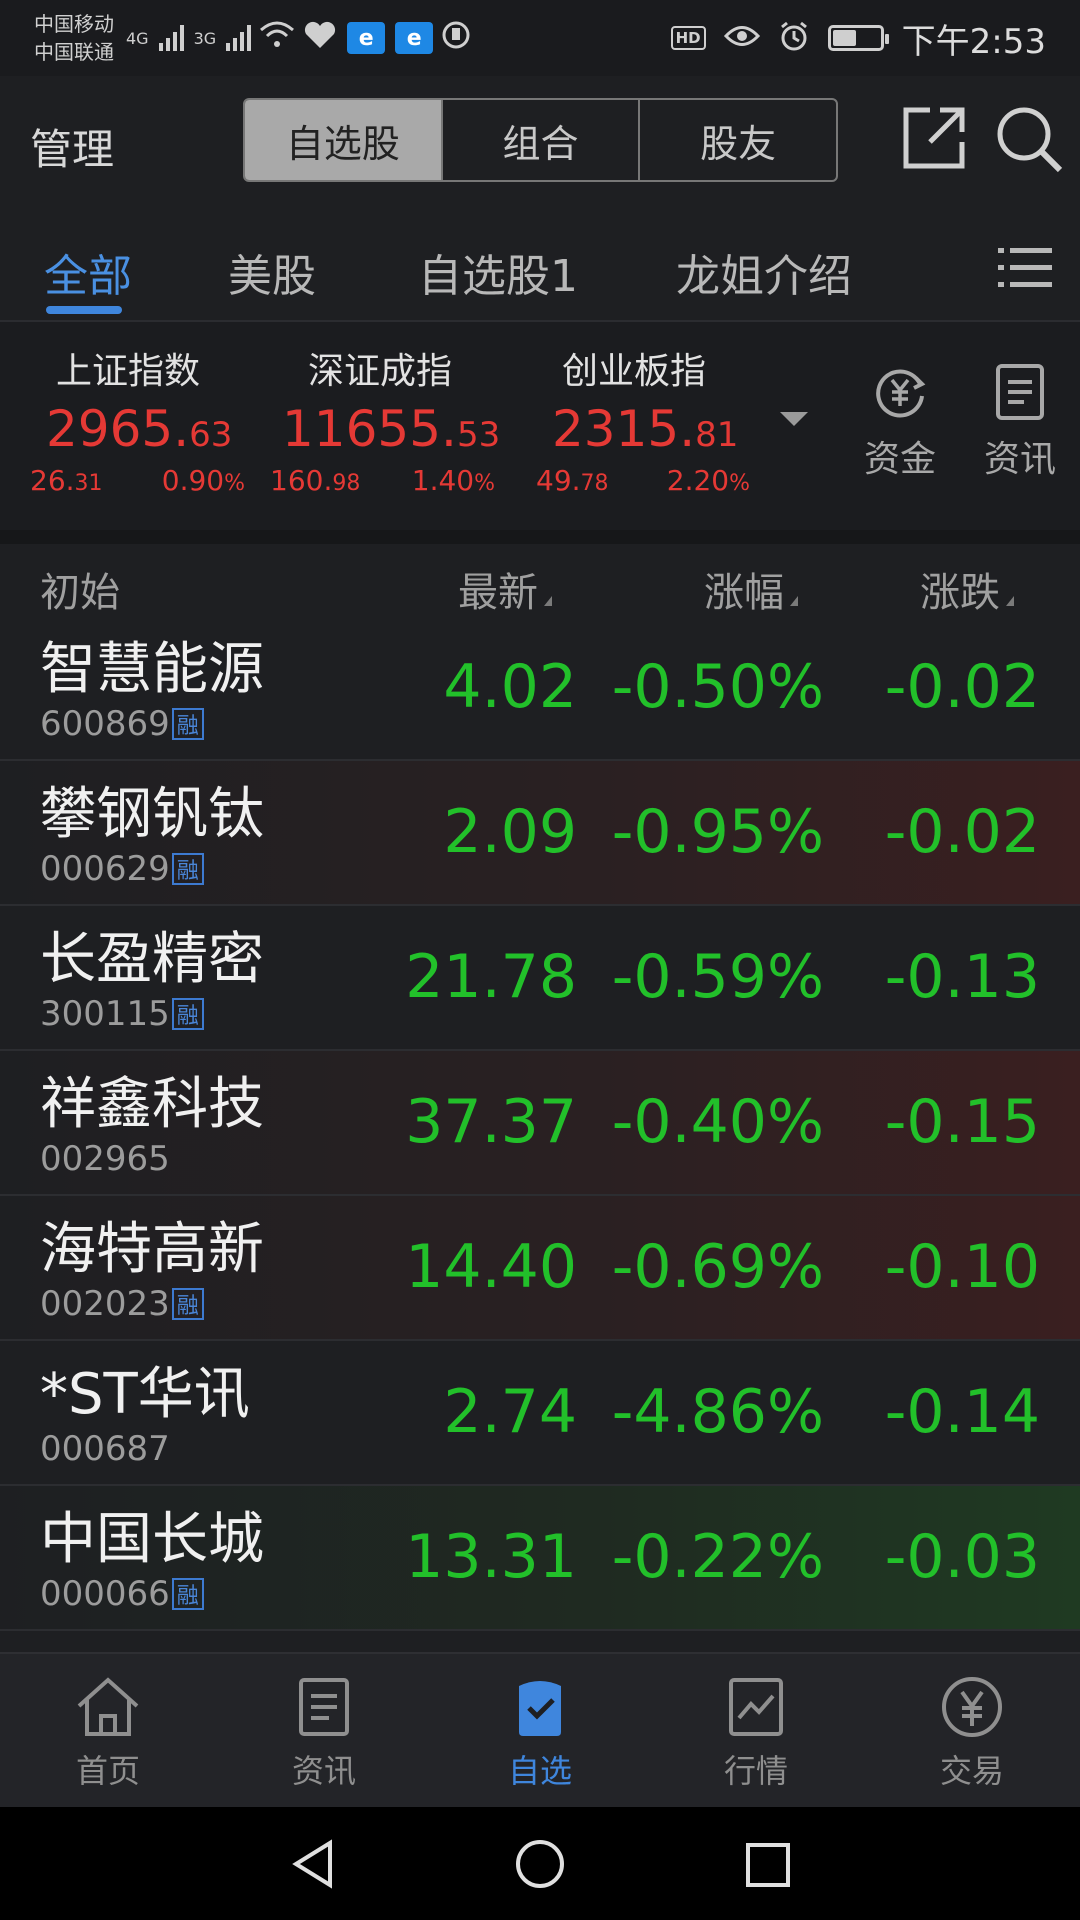 Image resolution: width=1080 pixels, height=1920 pixels. I want to click on index-chinext: 创业板指 2315.81 49.78 2.20%, so click(643, 419).